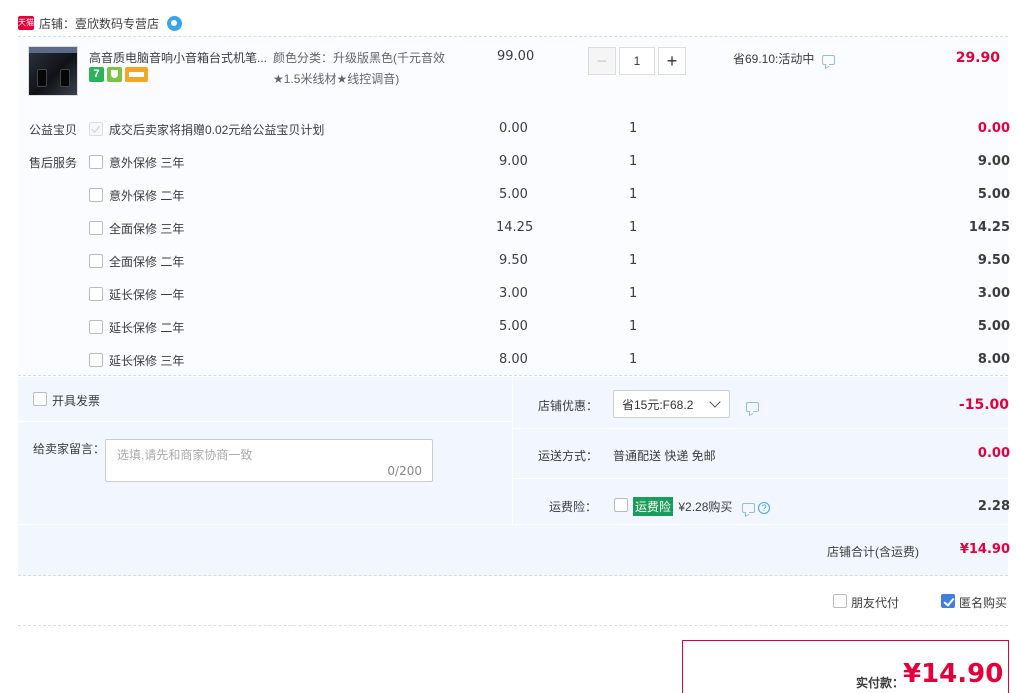 The height and width of the screenshot is (693, 1017). Describe the element at coordinates (404, 471) in the screenshot. I see `message-counter: 0/200` at that location.